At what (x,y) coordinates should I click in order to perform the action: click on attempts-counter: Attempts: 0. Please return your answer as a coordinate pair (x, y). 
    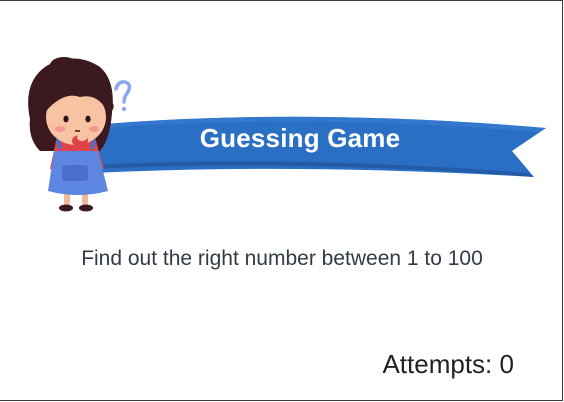
    Looking at the image, I should click on (448, 364).